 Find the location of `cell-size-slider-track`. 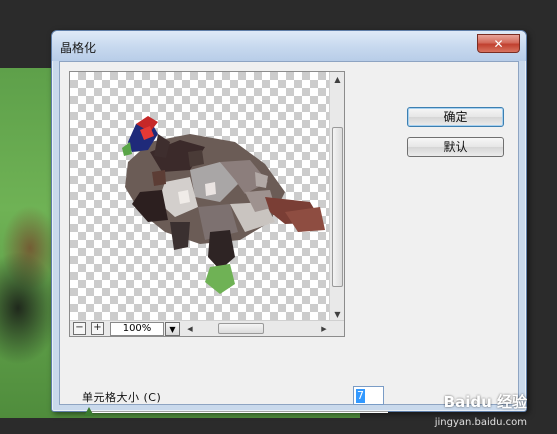

cell-size-slider-track is located at coordinates (238, 412).